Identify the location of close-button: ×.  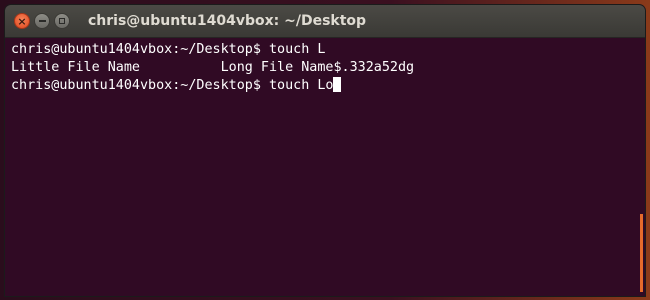
(22, 21).